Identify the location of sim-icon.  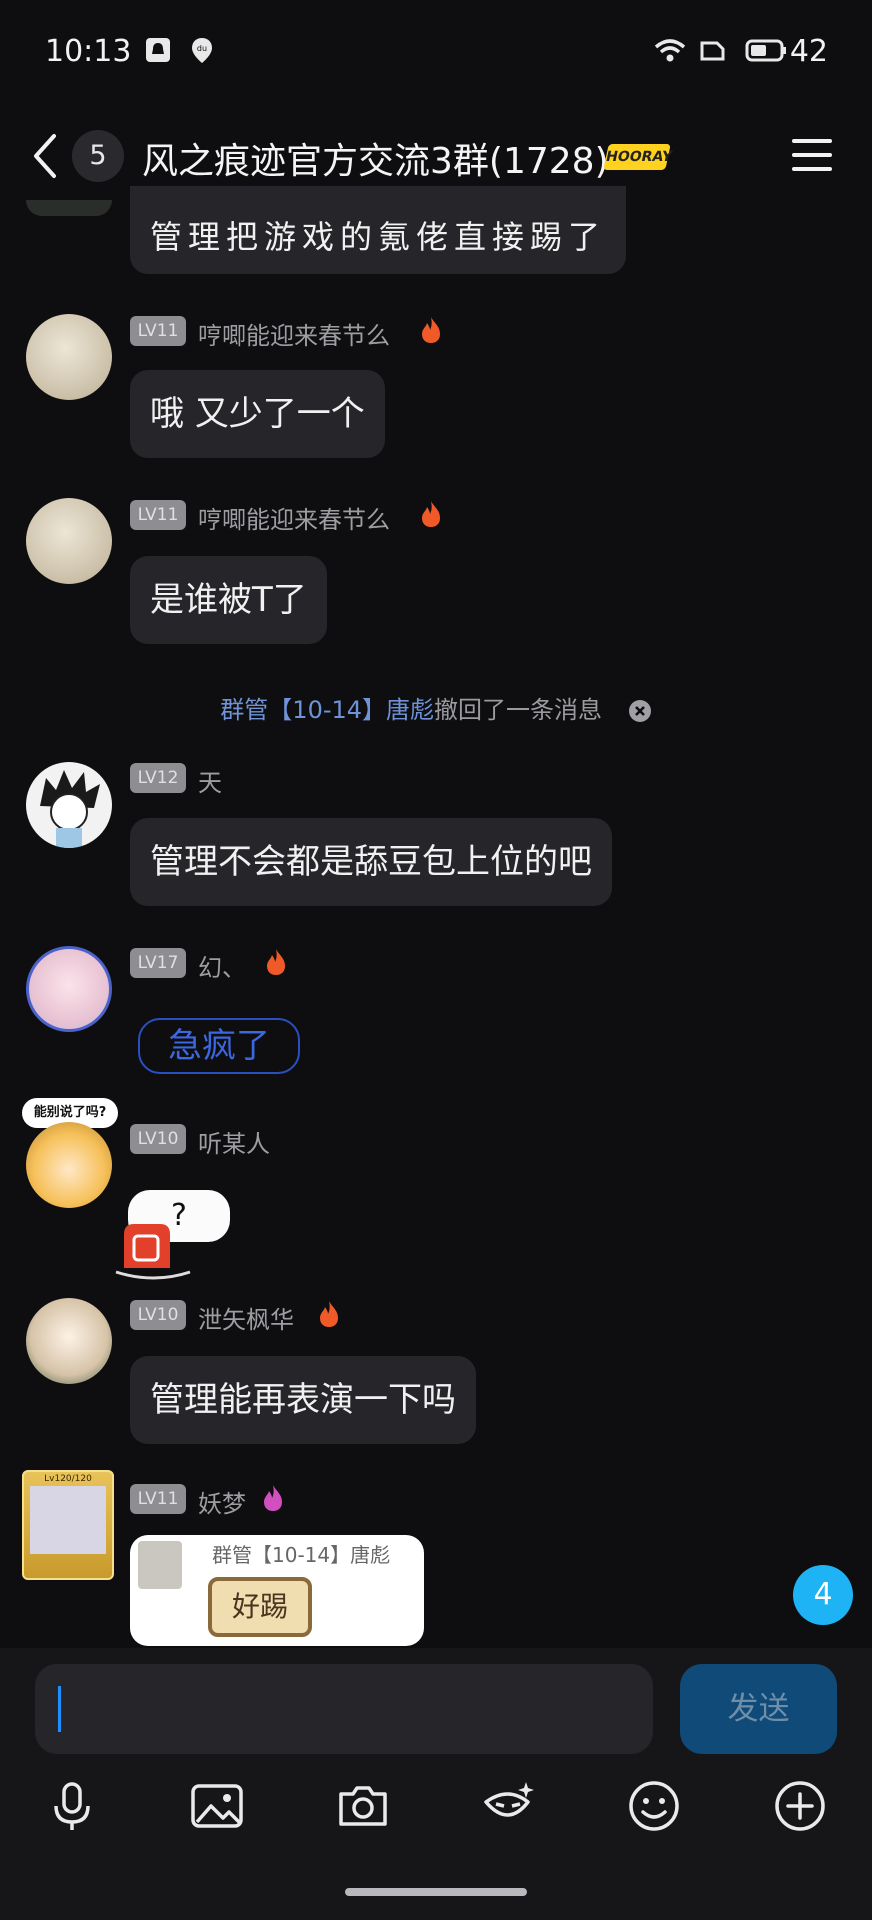
(712, 51).